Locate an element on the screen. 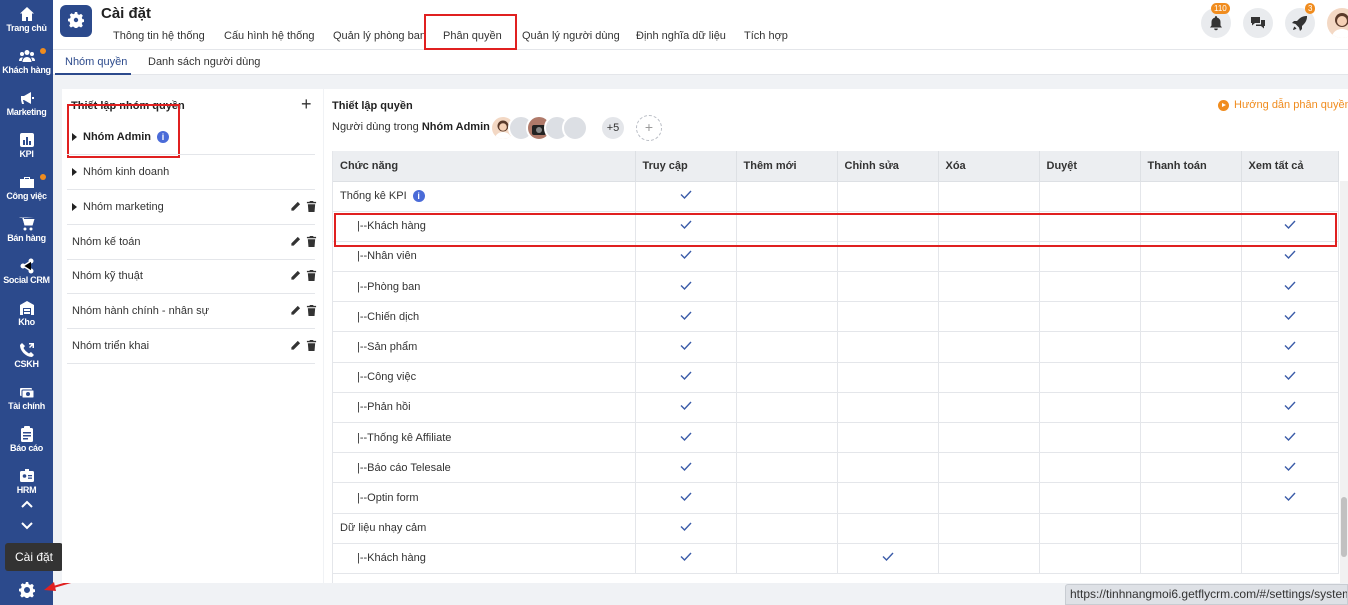 This screenshot has width=1348, height=605. sidebar-item-marketing: Marketing is located at coordinates (26, 106).